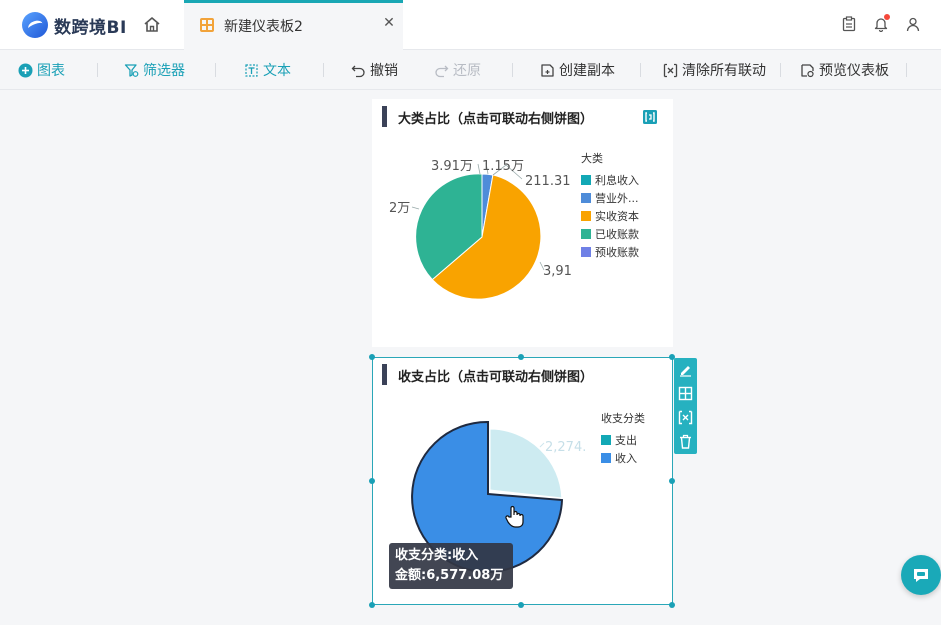 The image size is (941, 625). What do you see at coordinates (881, 23) in the screenshot?
I see `notification-button` at bounding box center [881, 23].